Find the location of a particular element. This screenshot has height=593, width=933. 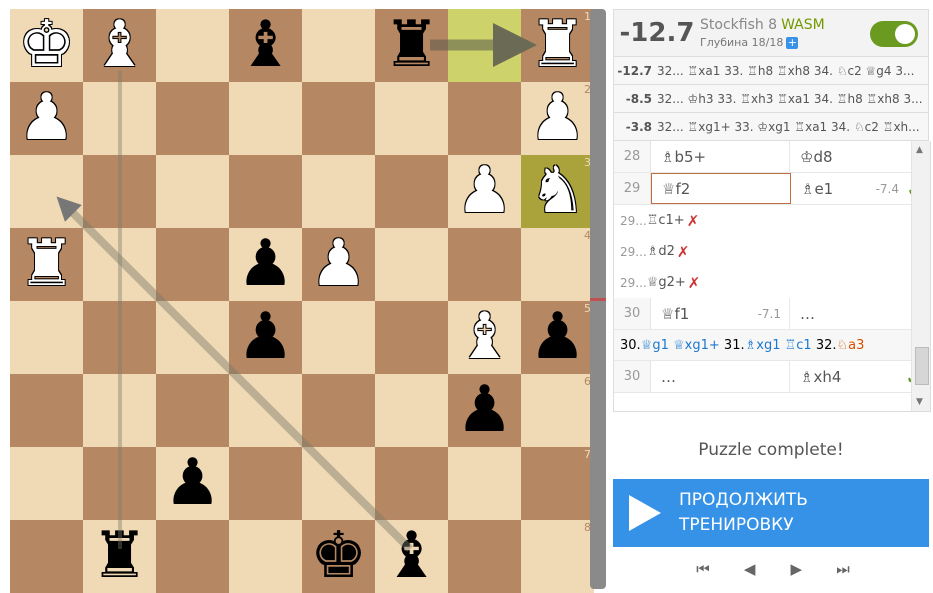

move-black: ♗e1-7.4✓ is located at coordinates (860, 188).